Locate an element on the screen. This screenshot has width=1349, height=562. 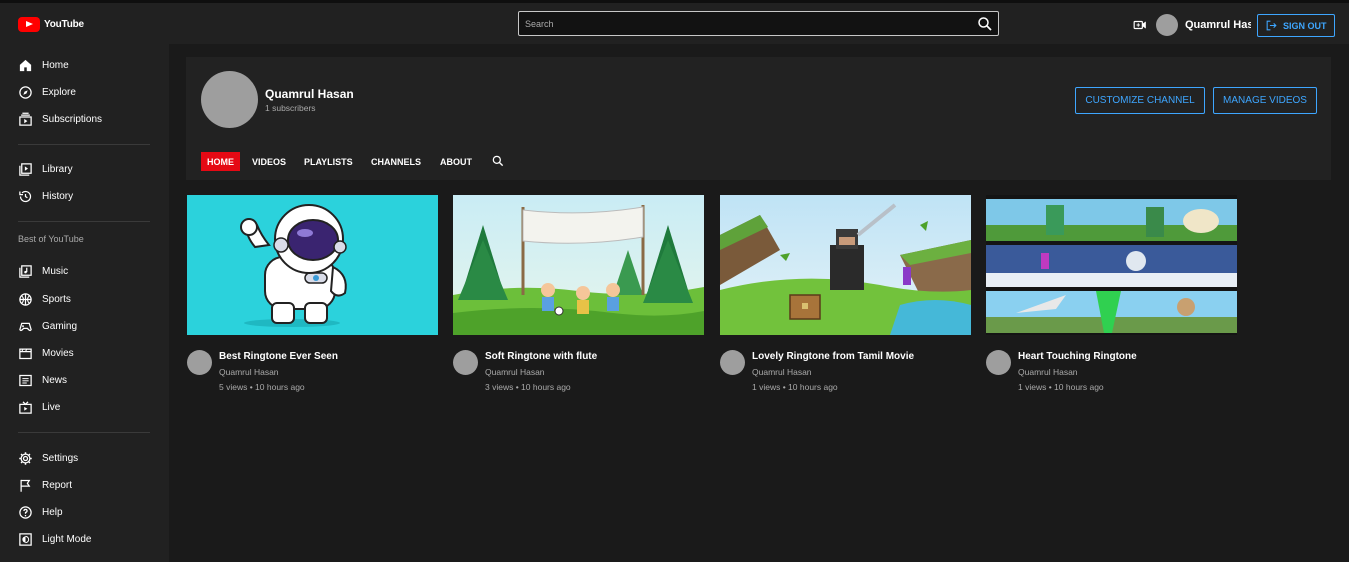
sidebar-item-movies: Movies is located at coordinates (46, 353).